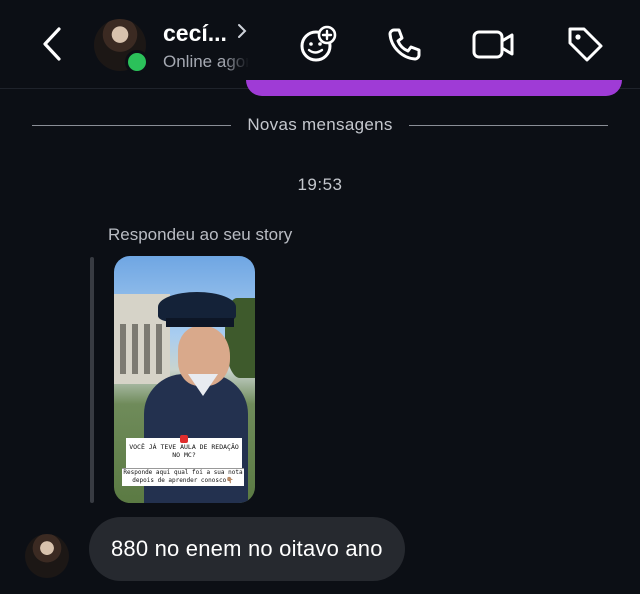 The image size is (640, 594). What do you see at coordinates (92, 380) in the screenshot?
I see `reply-indicator-bar` at bounding box center [92, 380].